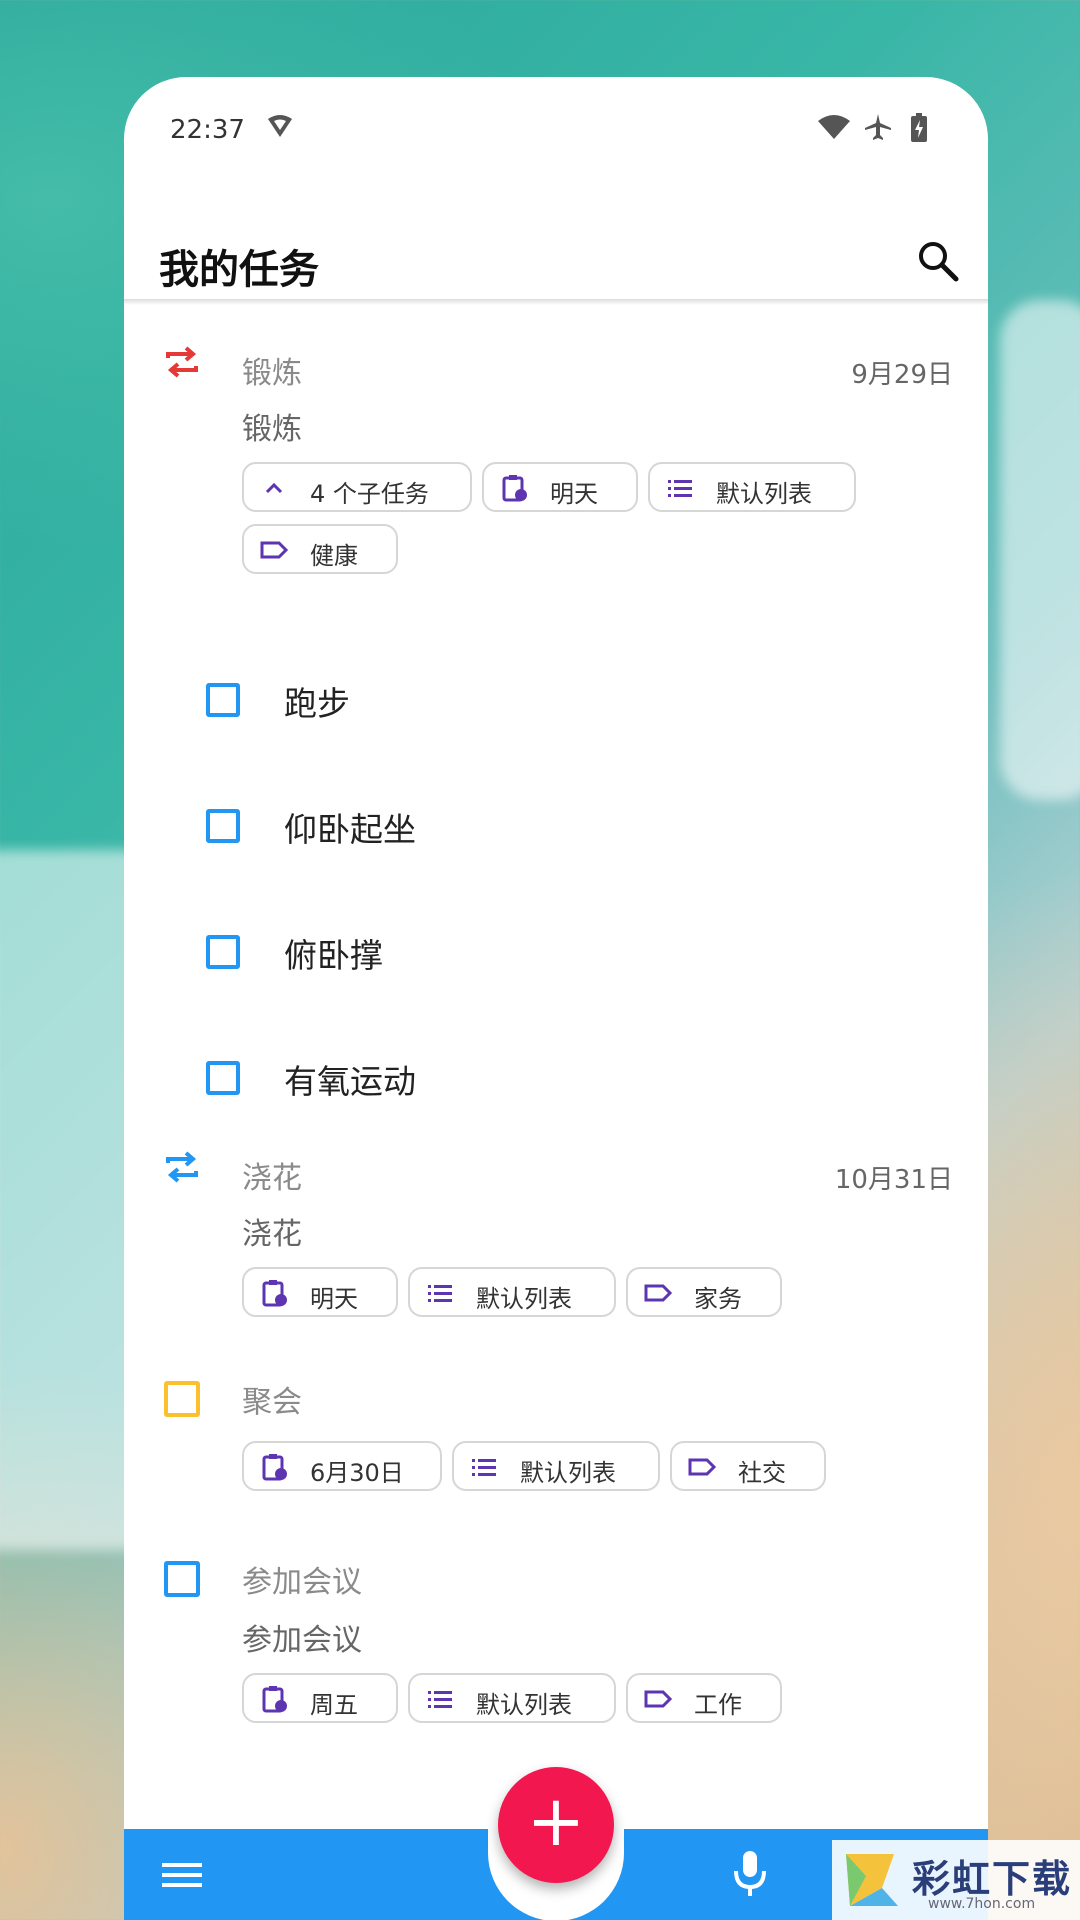  Describe the element at coordinates (556, 831) in the screenshot. I see `subtask-item: 仰卧起坐` at that location.